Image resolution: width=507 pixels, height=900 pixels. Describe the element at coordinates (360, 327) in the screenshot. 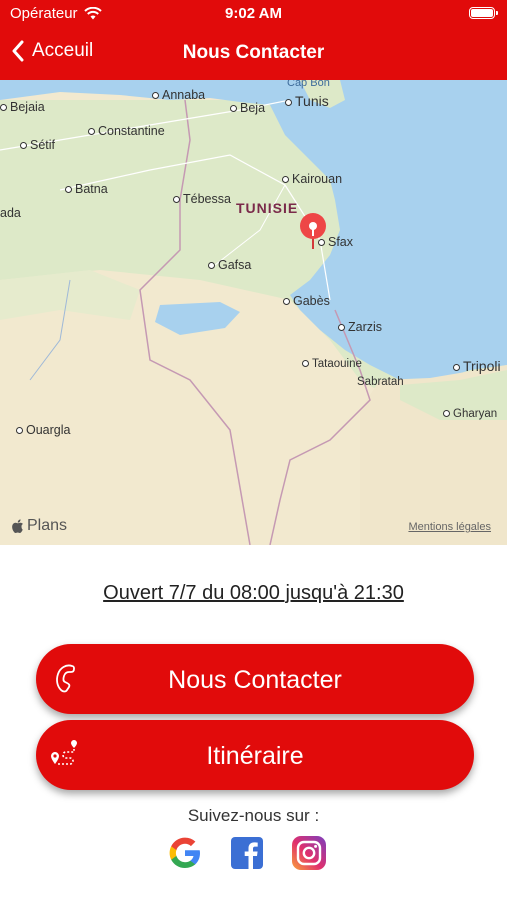

I see `map-label-zarzis: Zarzis` at that location.